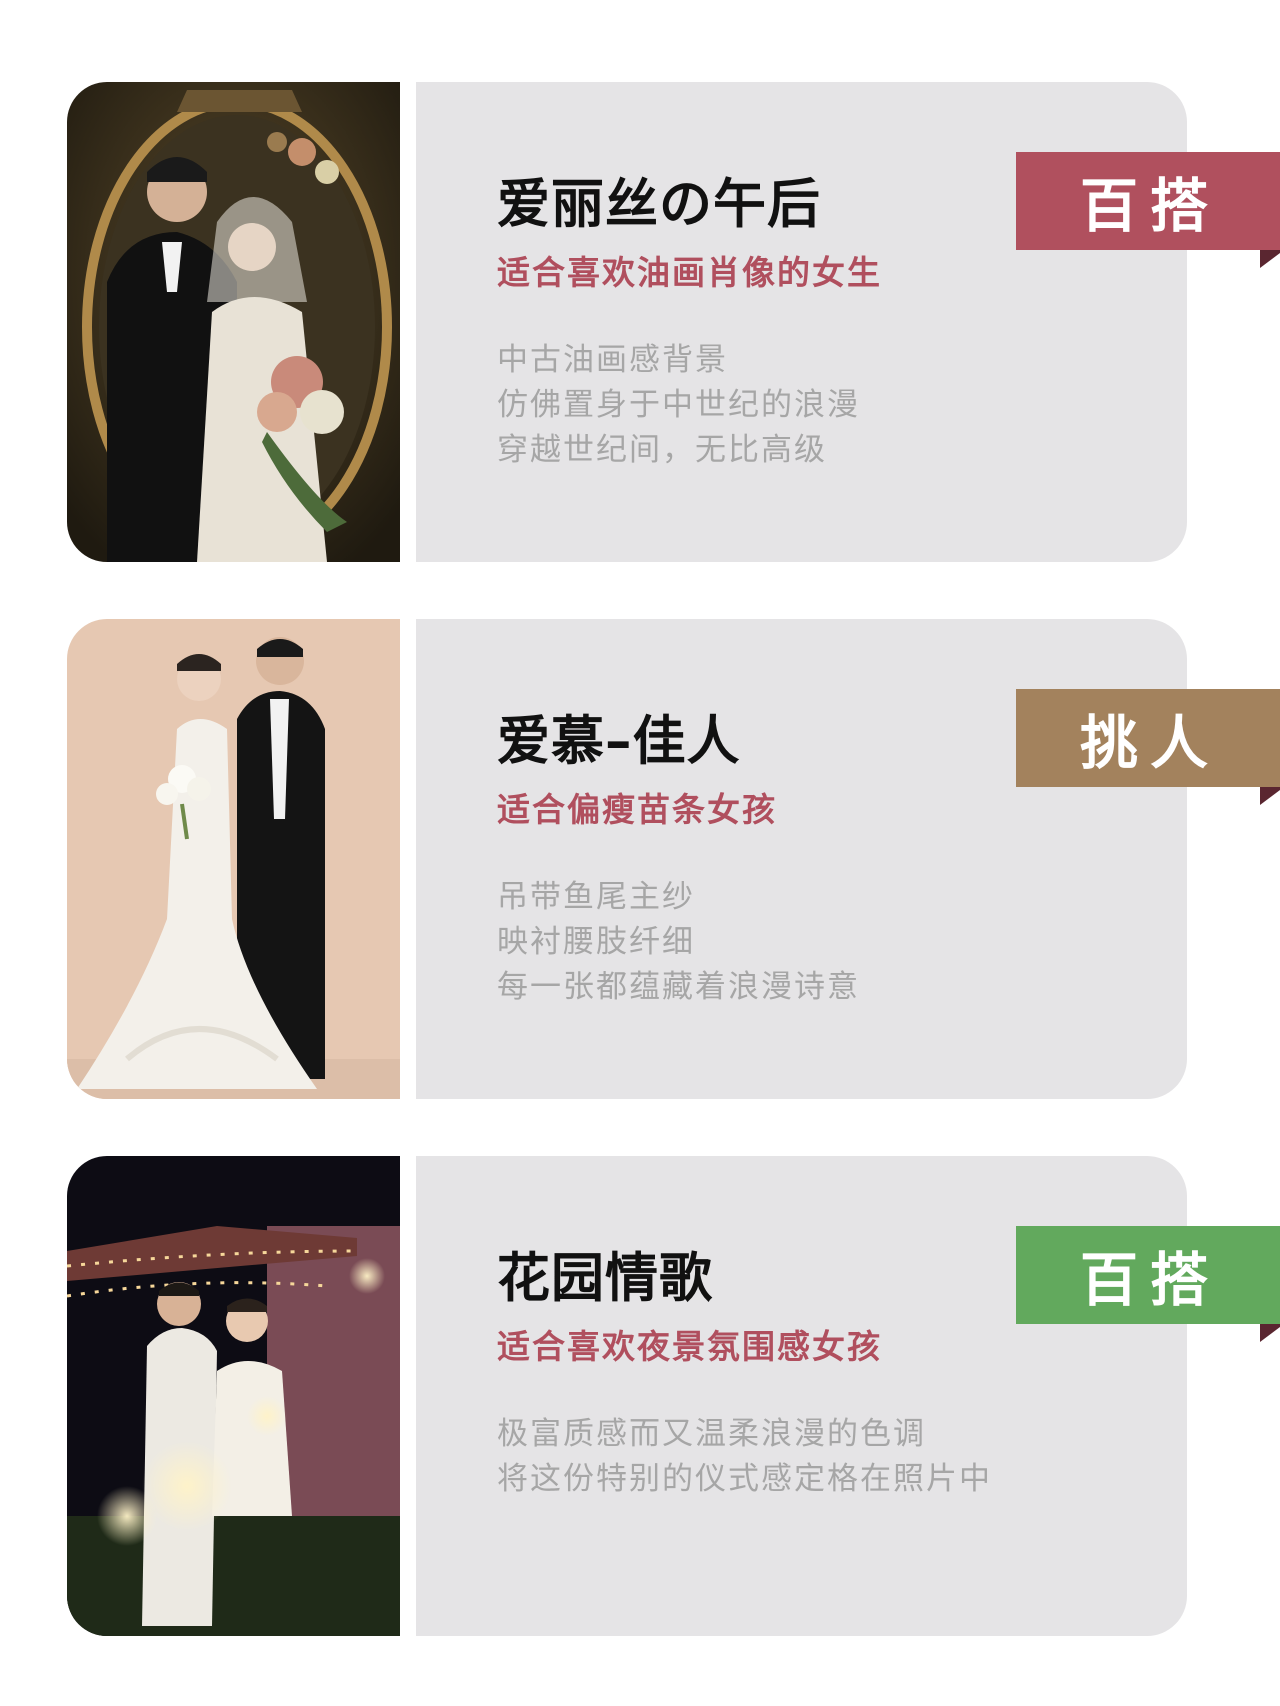 The height and width of the screenshot is (1706, 1280). What do you see at coordinates (744, 1479) in the screenshot?
I see `desc-line: 将这份特别的仪式感定格在照片中` at bounding box center [744, 1479].